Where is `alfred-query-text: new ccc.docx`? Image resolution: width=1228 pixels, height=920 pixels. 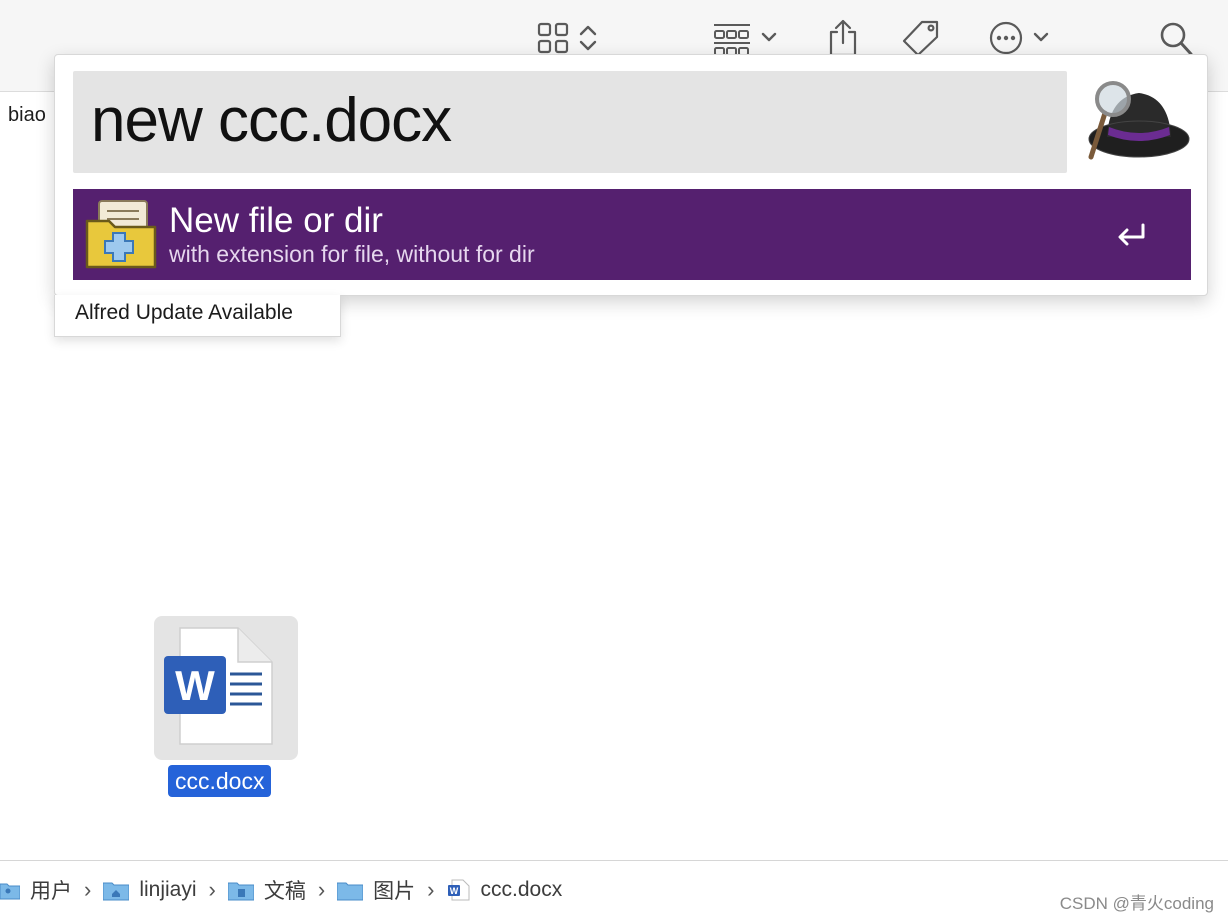 alfred-query-text: new ccc.docx is located at coordinates (271, 120).